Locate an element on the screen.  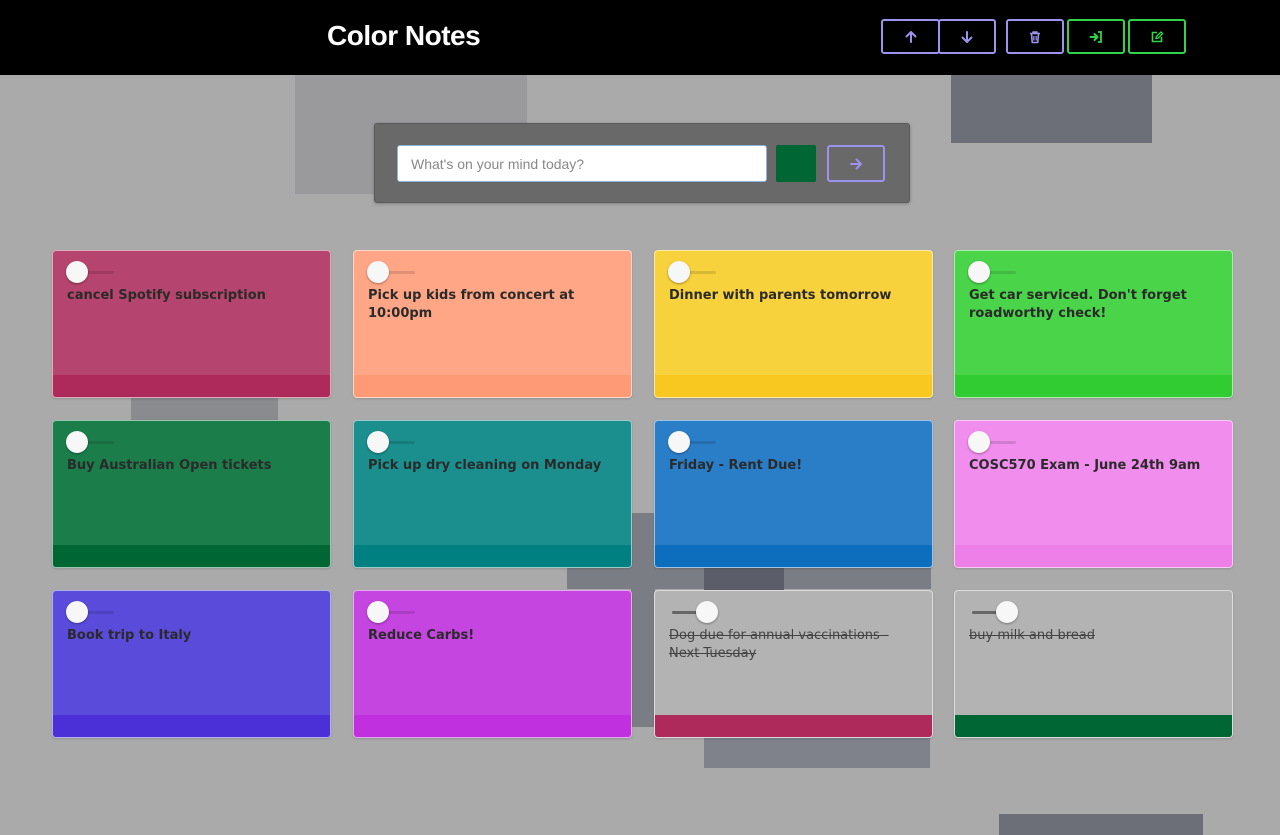
note-text: Pick up dry cleaning on Monday is located at coordinates (485, 465).